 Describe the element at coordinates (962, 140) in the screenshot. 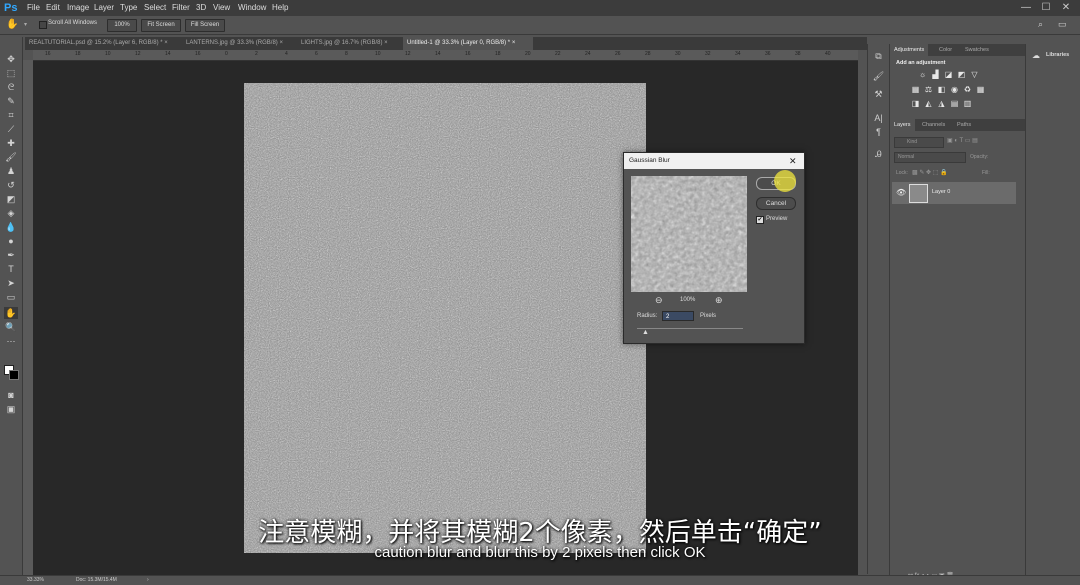

I see `layer-filter-icons: ▣ ◐ T ▭ ▤` at that location.